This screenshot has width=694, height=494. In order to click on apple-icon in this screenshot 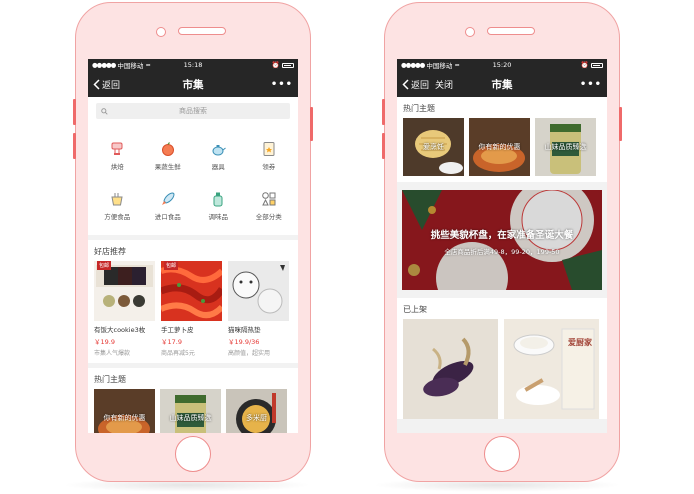, I will do `click(167, 149)`.